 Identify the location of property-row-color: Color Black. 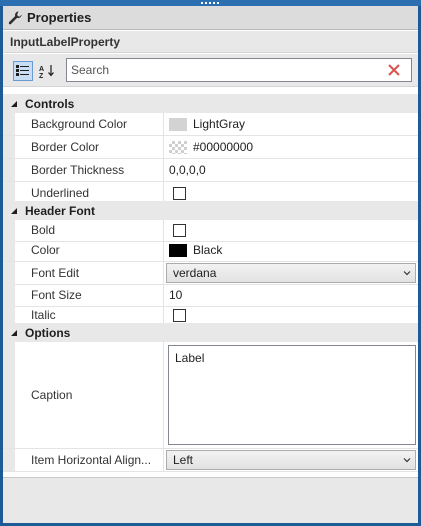
(210, 250).